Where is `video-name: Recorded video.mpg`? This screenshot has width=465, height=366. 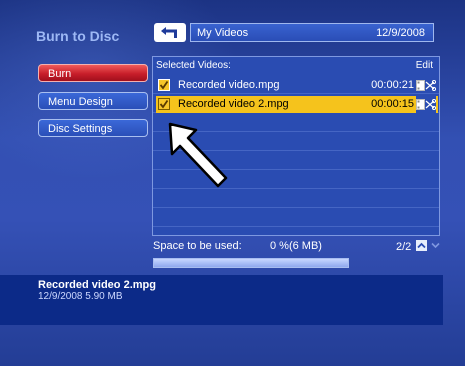
video-name: Recorded video.mpg is located at coordinates (229, 85).